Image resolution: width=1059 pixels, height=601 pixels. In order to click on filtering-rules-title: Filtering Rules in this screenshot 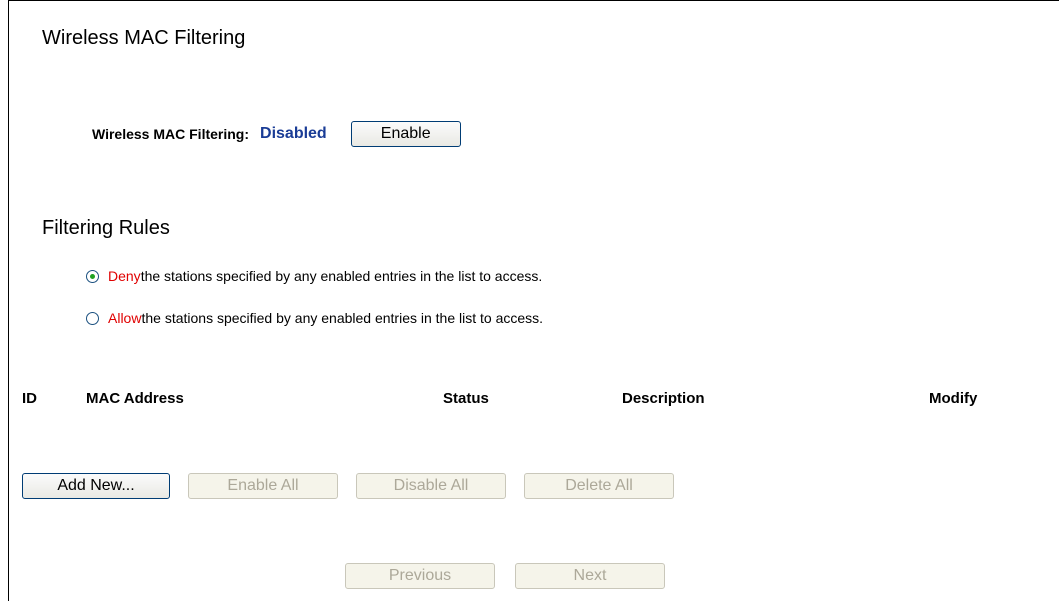, I will do `click(106, 228)`.